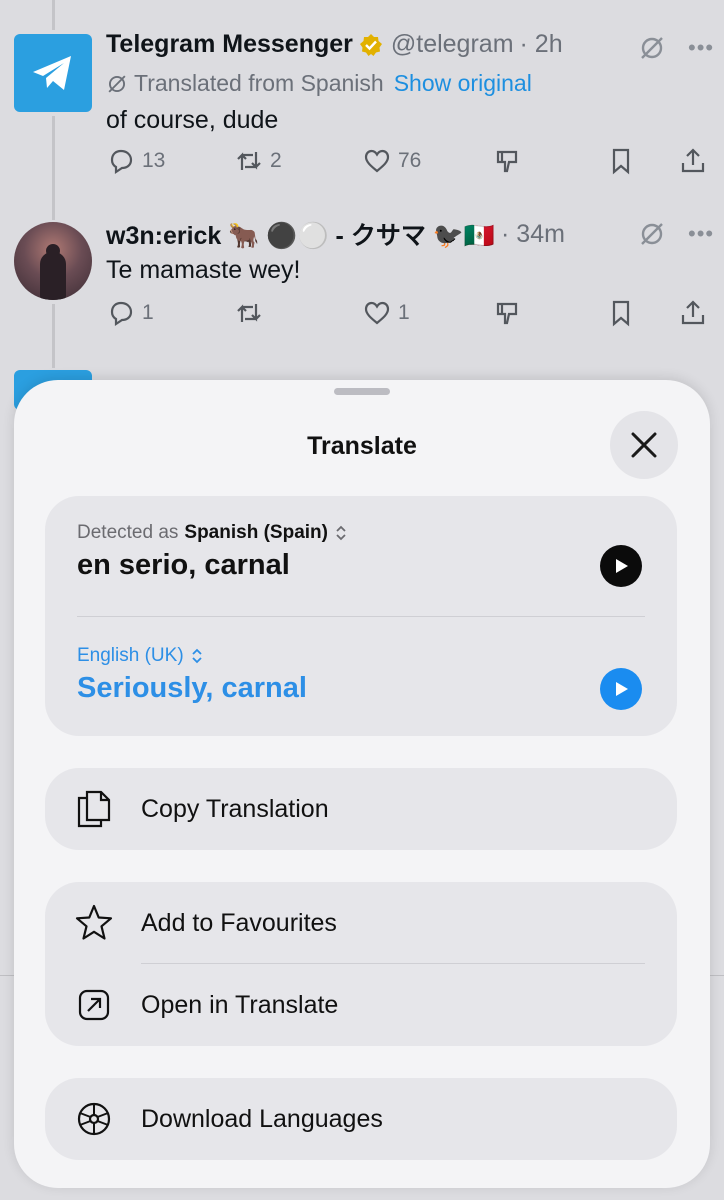  Describe the element at coordinates (533, 233) in the screenshot. I see `tweet-time: · 34m` at that location.